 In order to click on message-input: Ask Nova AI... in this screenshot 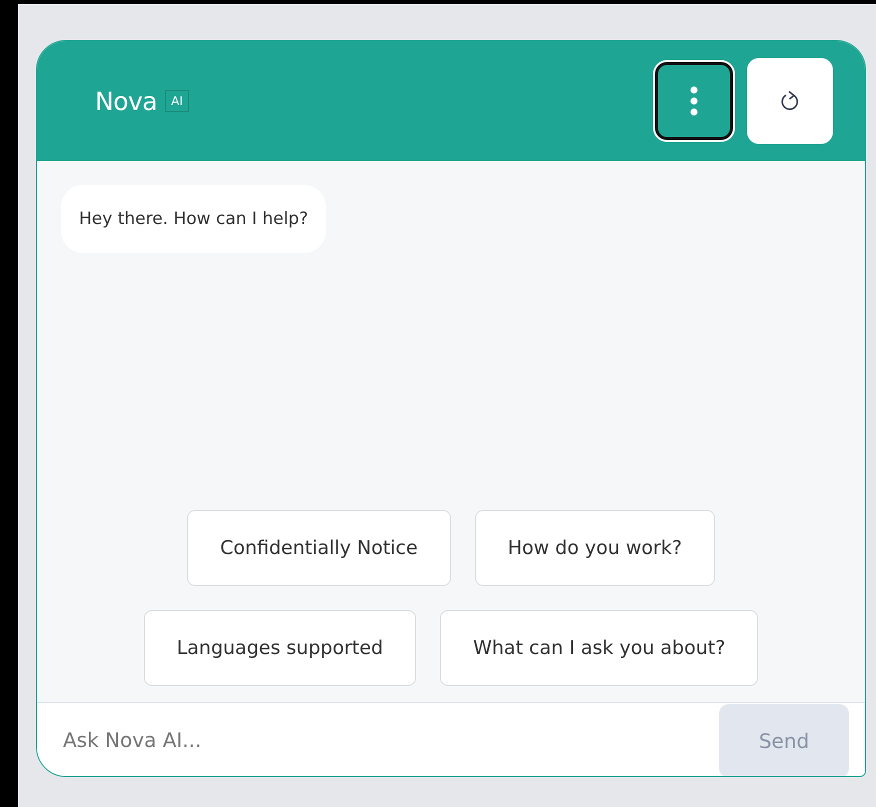, I will do `click(384, 739)`.